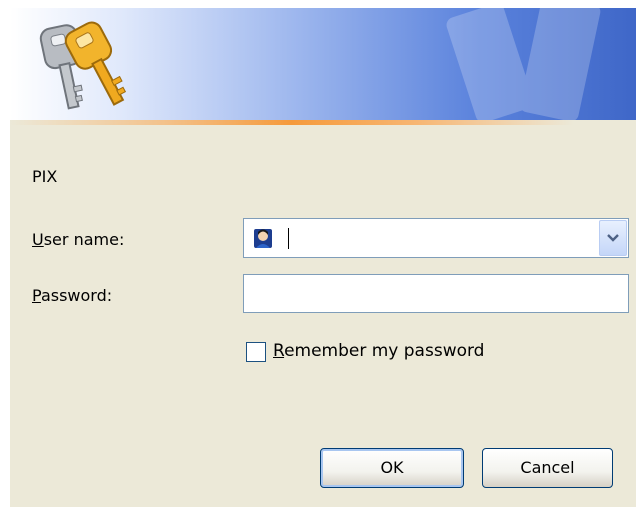  Describe the element at coordinates (36, 295) in the screenshot. I see `password-label-accelerator: P` at that location.